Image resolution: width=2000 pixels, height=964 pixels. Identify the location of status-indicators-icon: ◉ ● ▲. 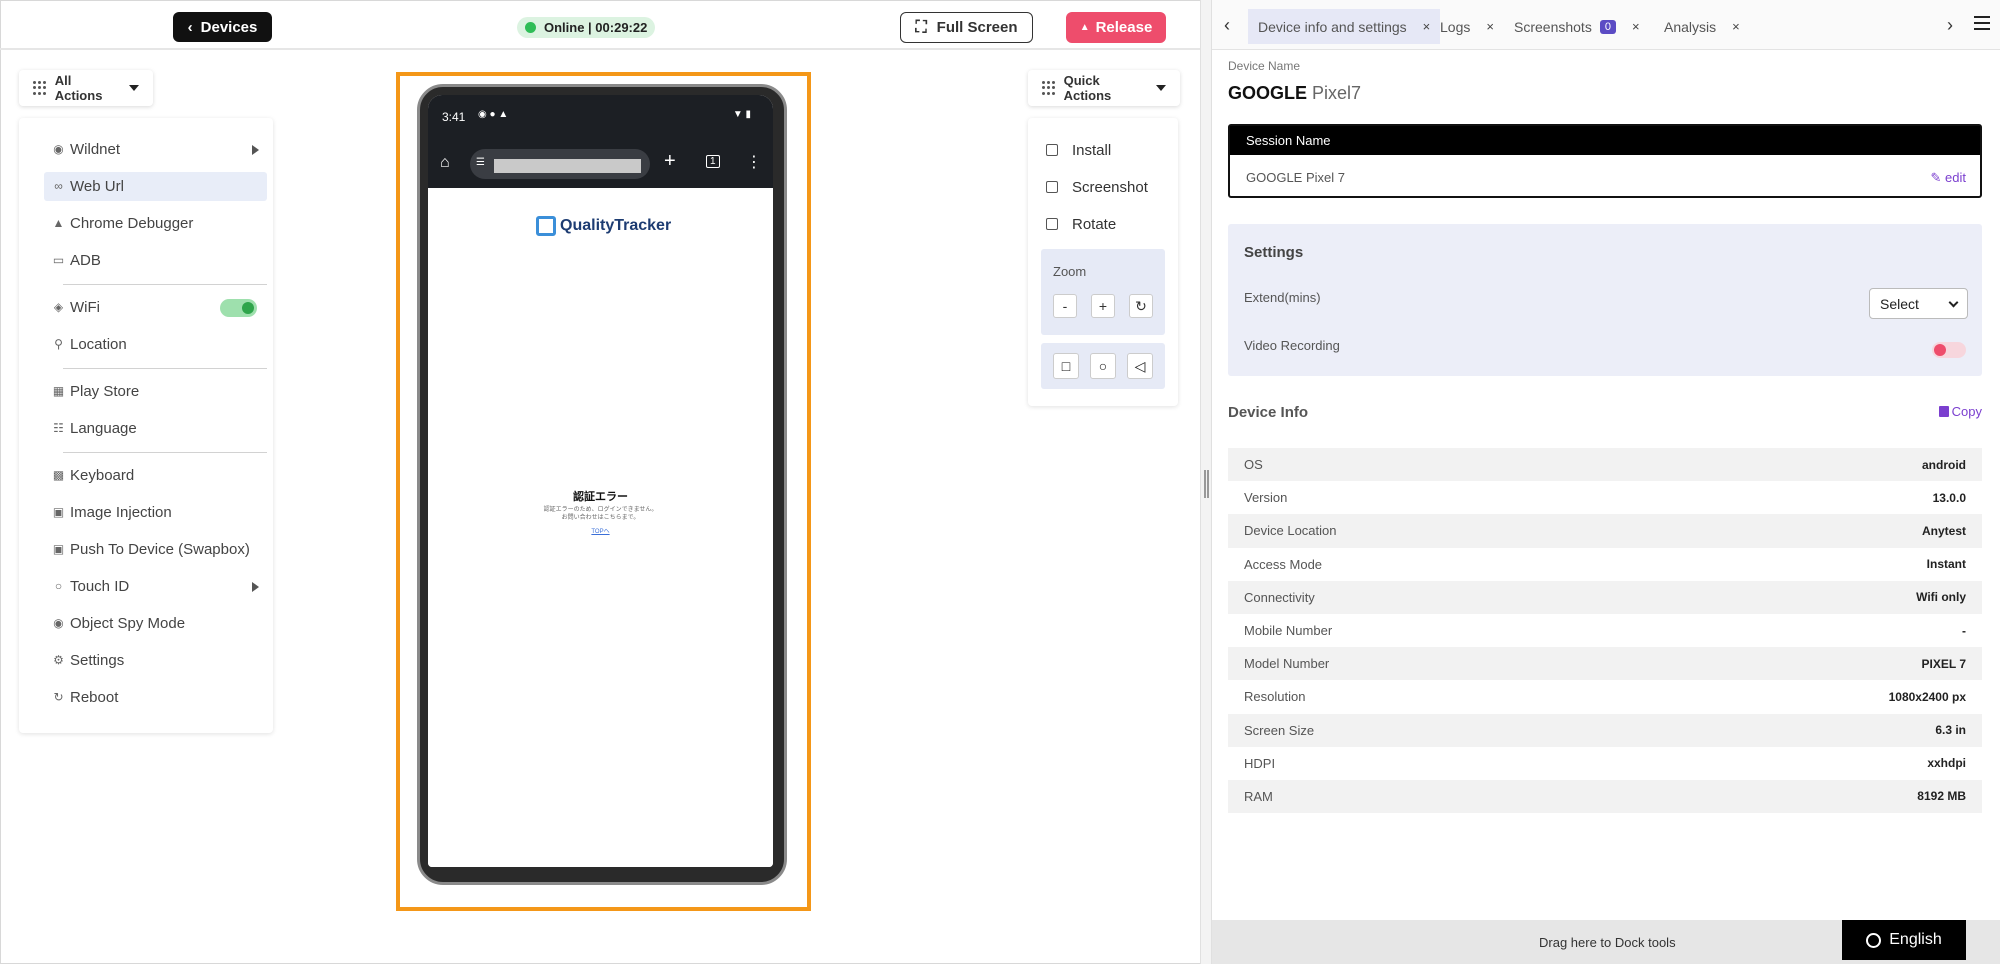
(493, 114).